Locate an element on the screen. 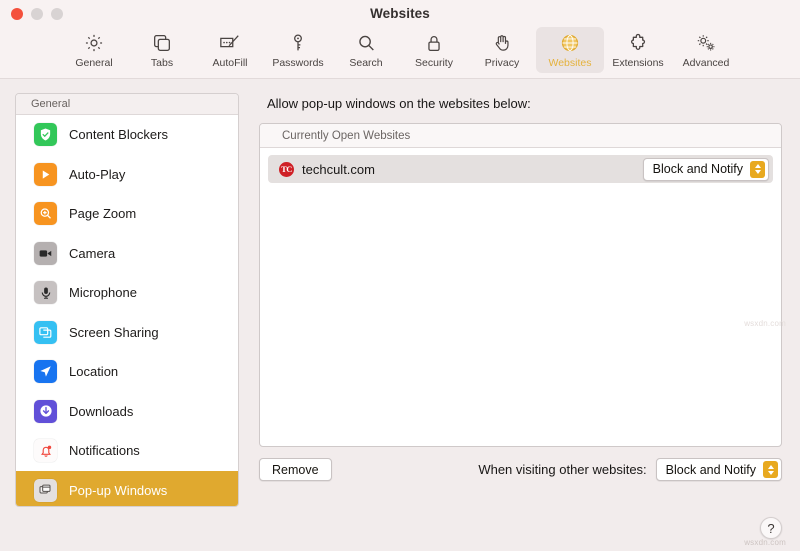 The width and height of the screenshot is (800, 551). site-identity: TC techcult.com is located at coordinates (327, 169).